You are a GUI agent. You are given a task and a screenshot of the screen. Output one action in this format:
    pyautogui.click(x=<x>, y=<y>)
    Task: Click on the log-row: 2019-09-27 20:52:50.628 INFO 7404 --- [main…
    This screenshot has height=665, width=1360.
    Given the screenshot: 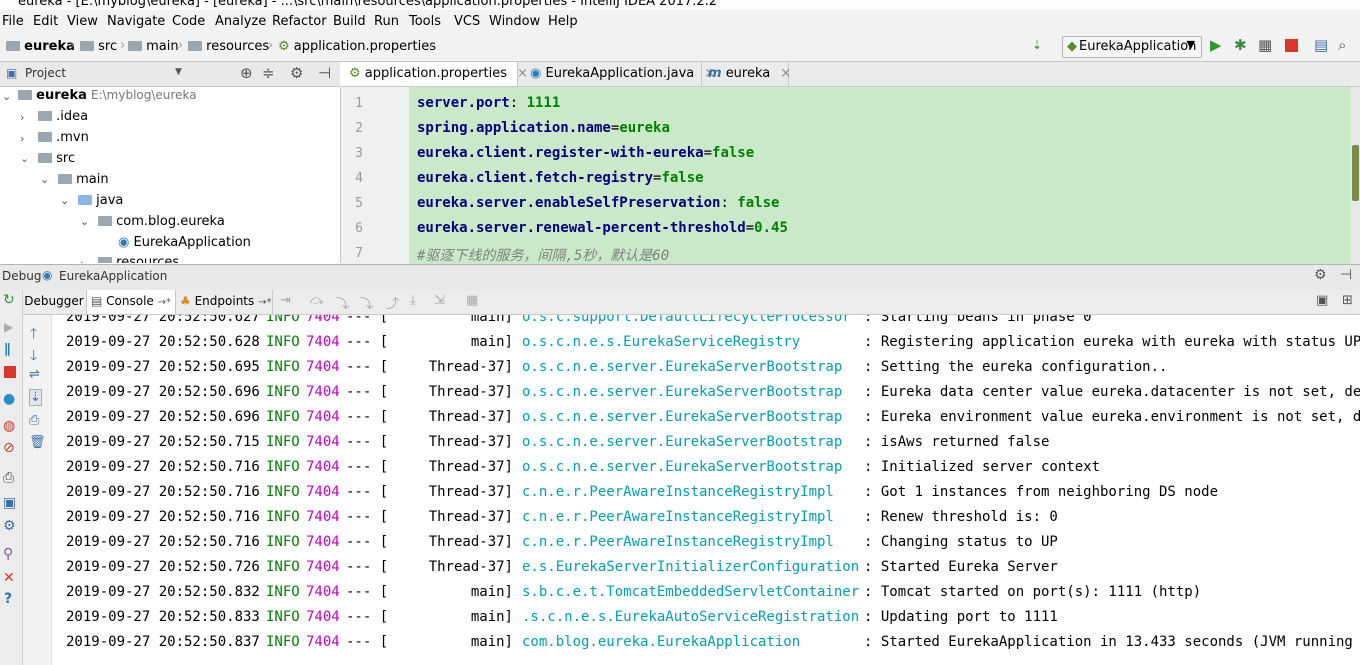 What is the action you would take?
    pyautogui.click(x=713, y=342)
    